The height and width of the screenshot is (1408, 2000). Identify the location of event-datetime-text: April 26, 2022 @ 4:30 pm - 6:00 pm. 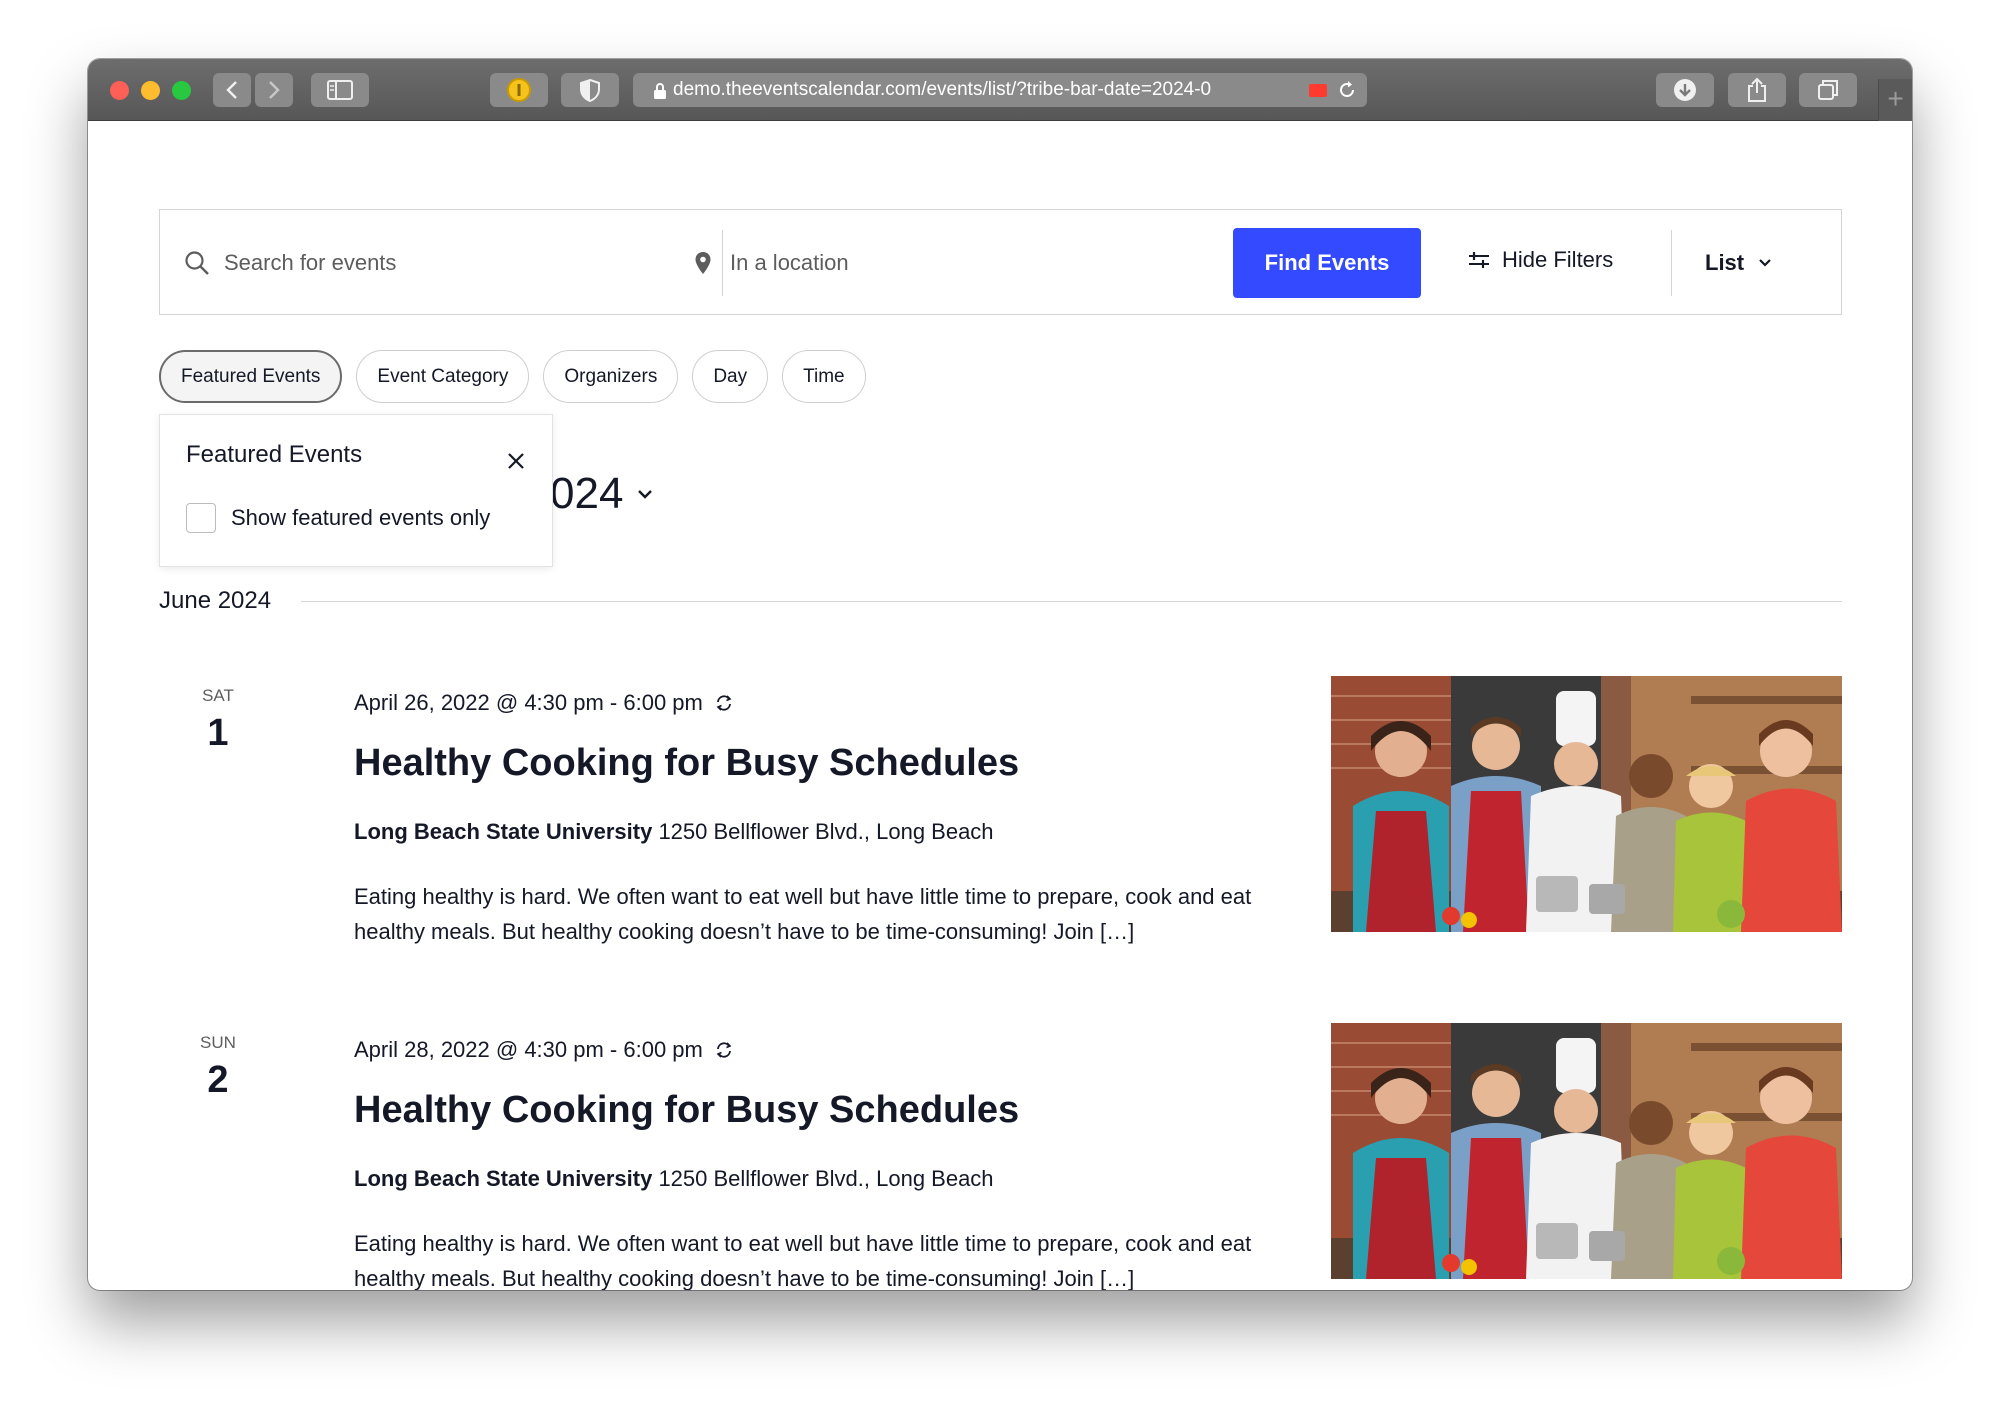
(528, 702).